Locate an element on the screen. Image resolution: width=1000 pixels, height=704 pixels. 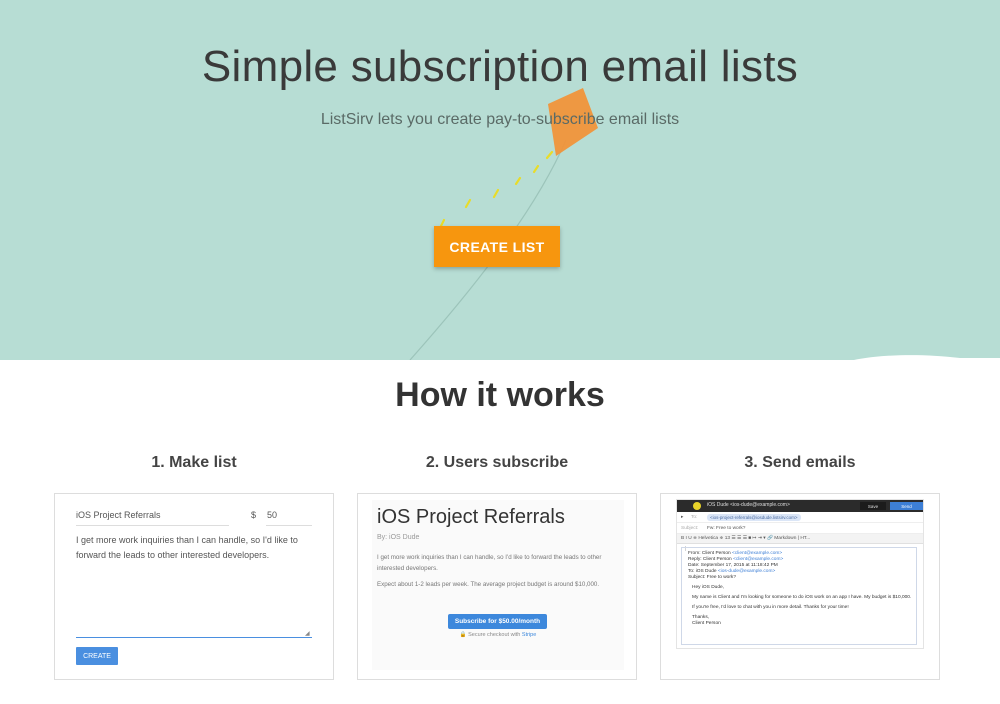
list-title: iOS Project Referrals is located at coordinates (471, 517).